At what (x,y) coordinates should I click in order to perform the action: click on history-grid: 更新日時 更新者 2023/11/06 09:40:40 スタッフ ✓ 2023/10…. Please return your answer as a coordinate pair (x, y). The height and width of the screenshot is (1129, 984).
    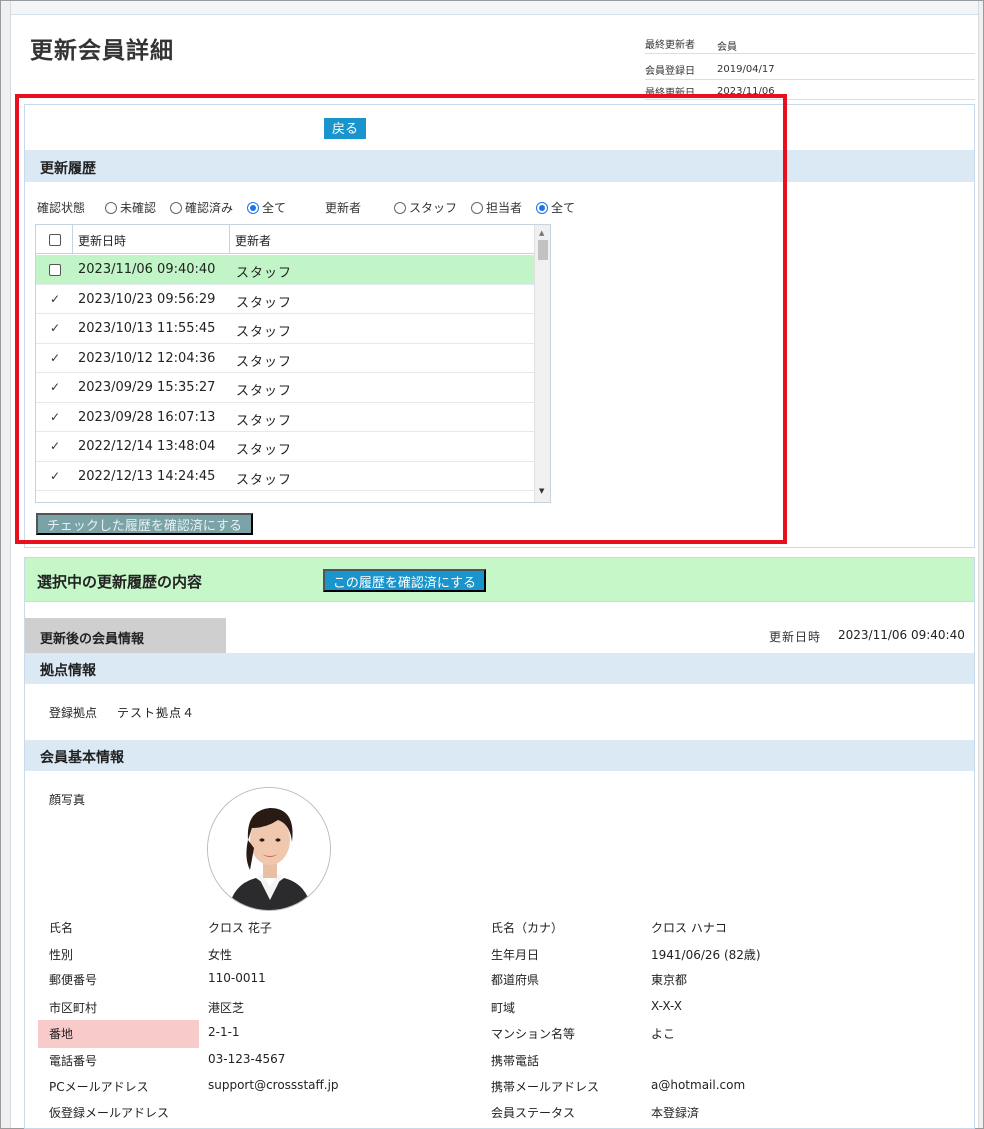
    Looking at the image, I should click on (293, 363).